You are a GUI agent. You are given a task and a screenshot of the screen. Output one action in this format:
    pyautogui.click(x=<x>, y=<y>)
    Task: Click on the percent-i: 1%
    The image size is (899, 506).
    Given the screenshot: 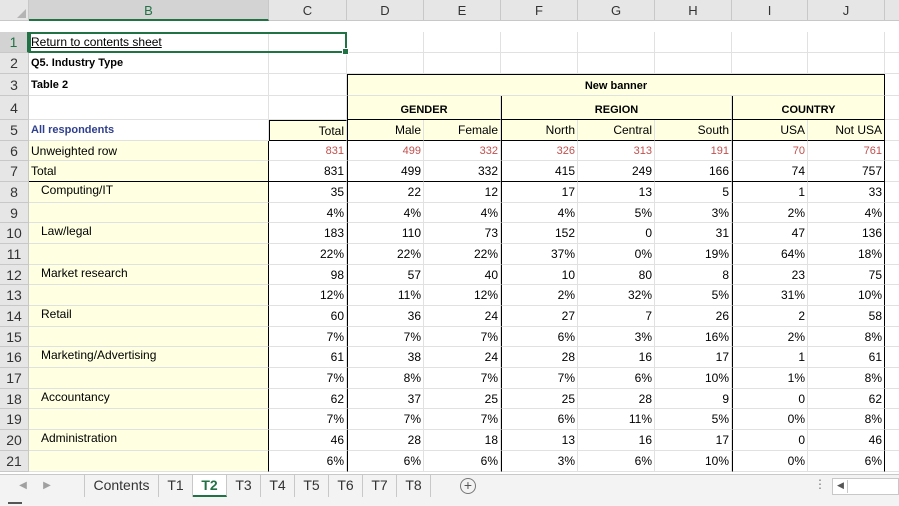 What is the action you would take?
    pyautogui.click(x=770, y=378)
    